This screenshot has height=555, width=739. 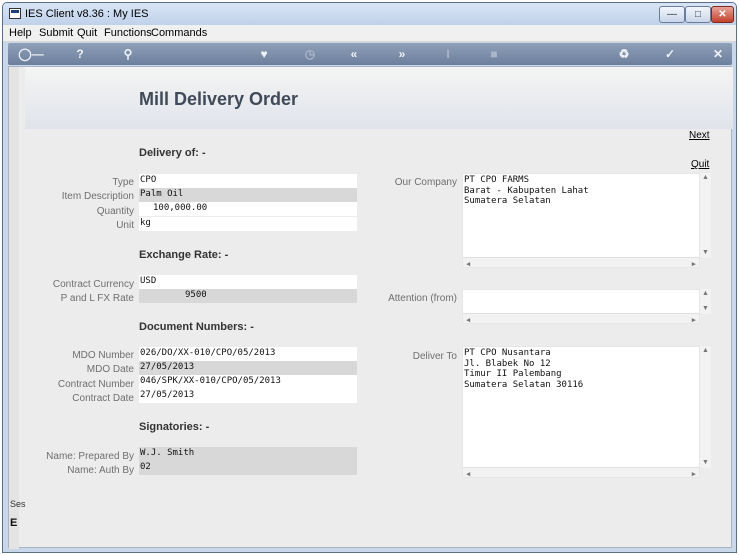 What do you see at coordinates (422, 298) in the screenshot?
I see `attention-label: Attention (from)` at bounding box center [422, 298].